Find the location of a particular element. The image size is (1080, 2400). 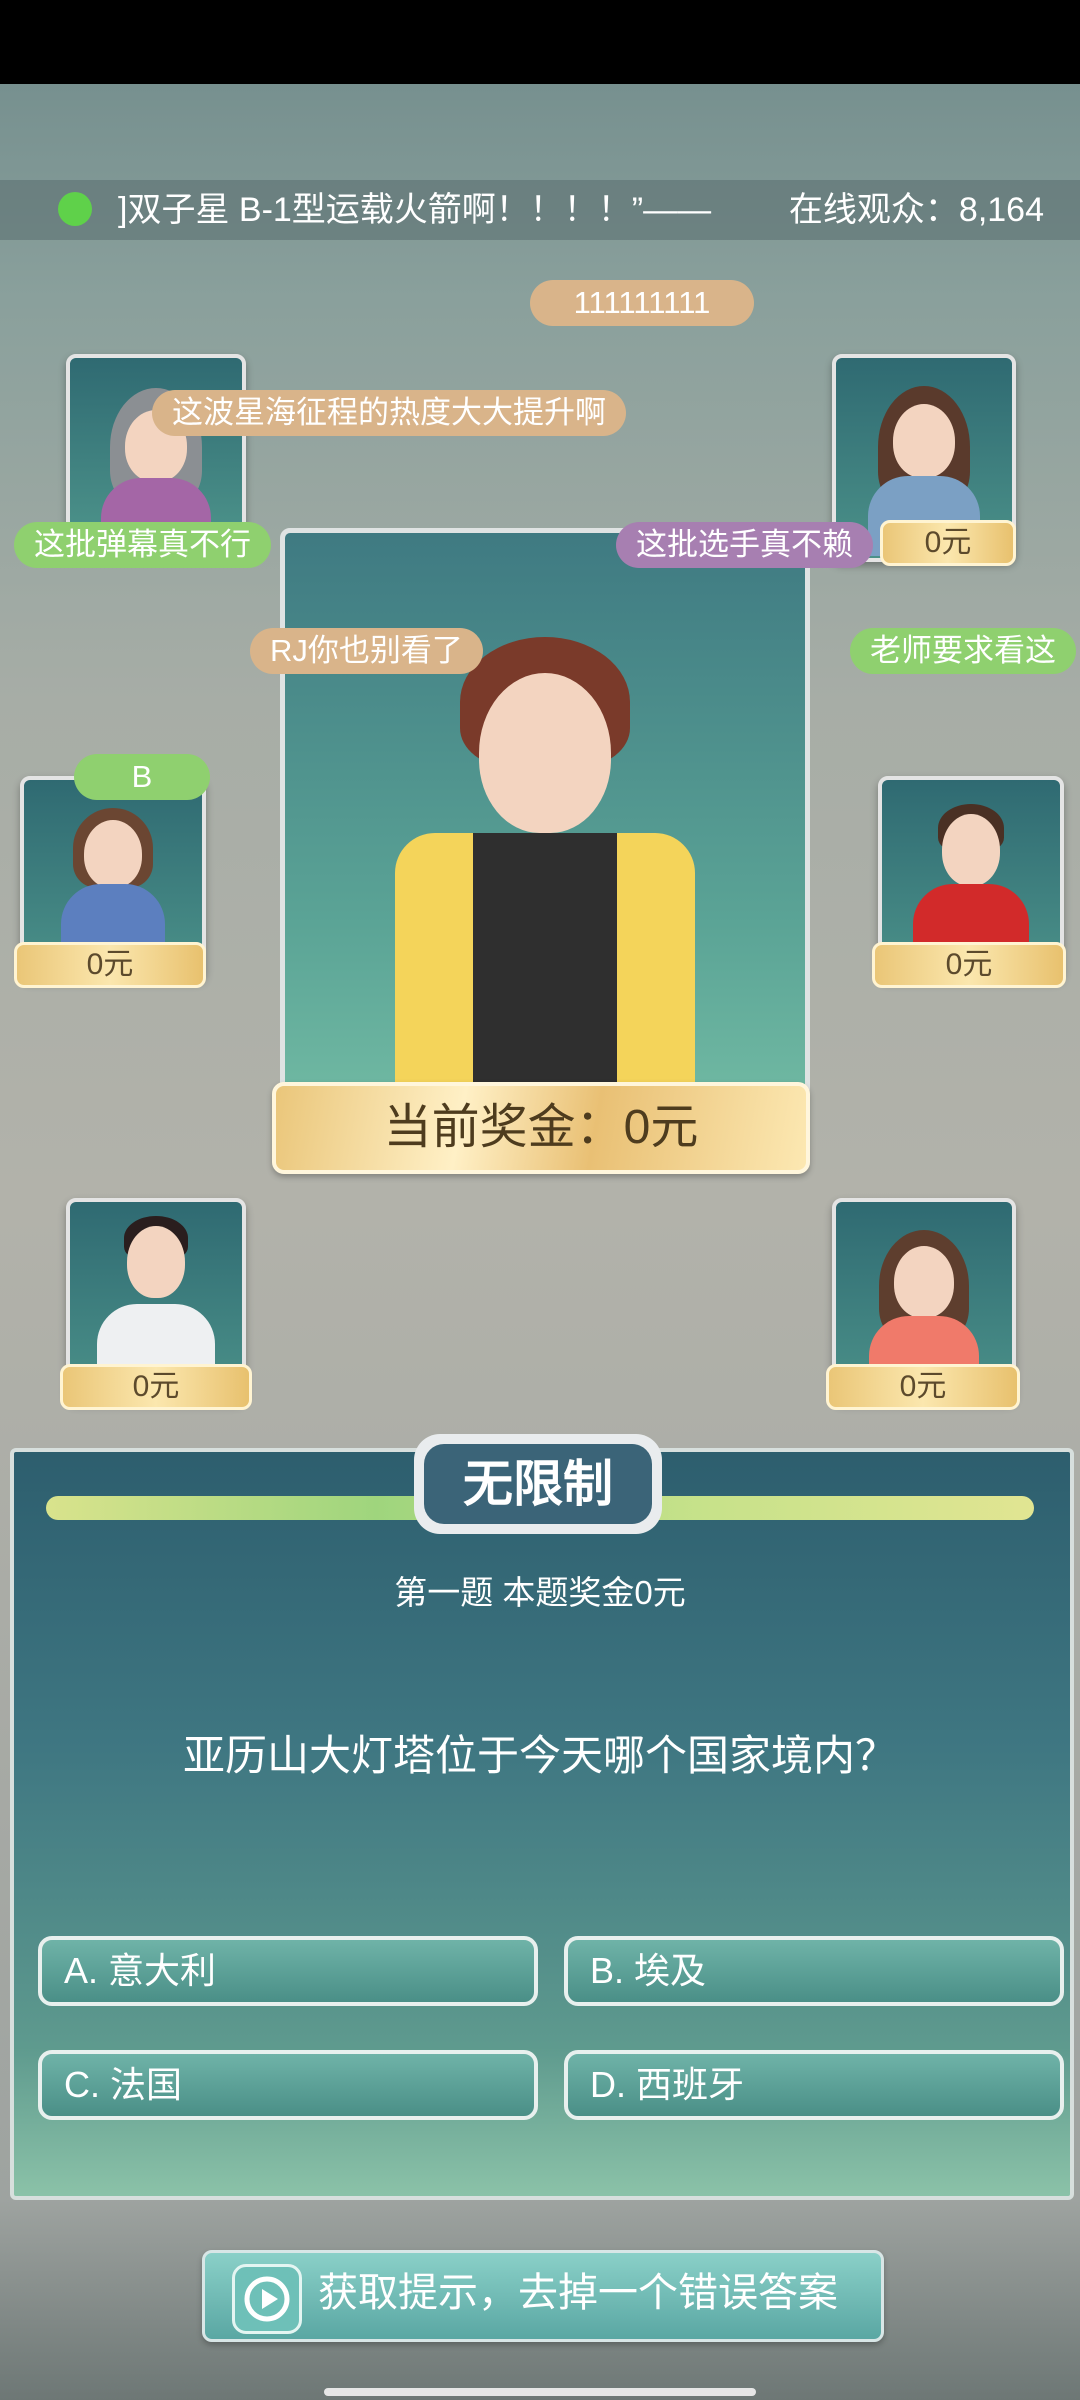

player-prize-bottom-left: 0元 is located at coordinates (156, 1387).